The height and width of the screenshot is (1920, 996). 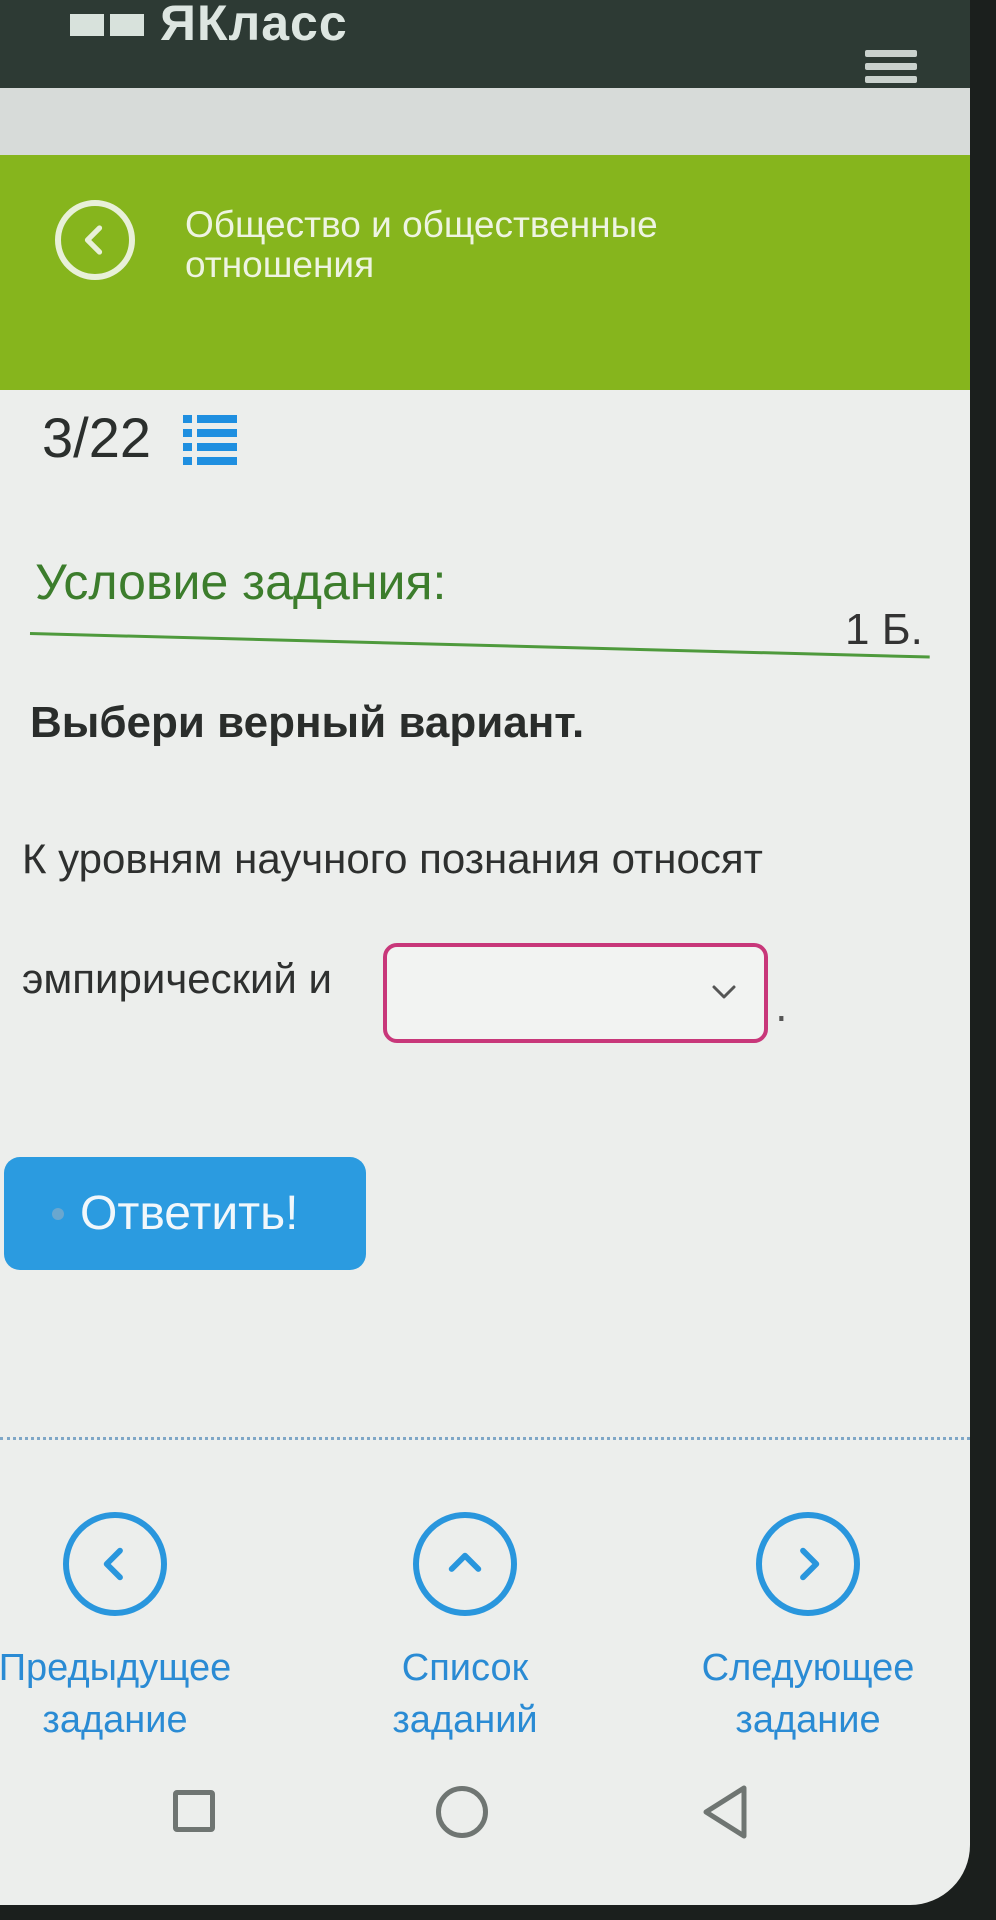 What do you see at coordinates (808, 1694) in the screenshot?
I see `next-task-label: Следующее задание` at bounding box center [808, 1694].